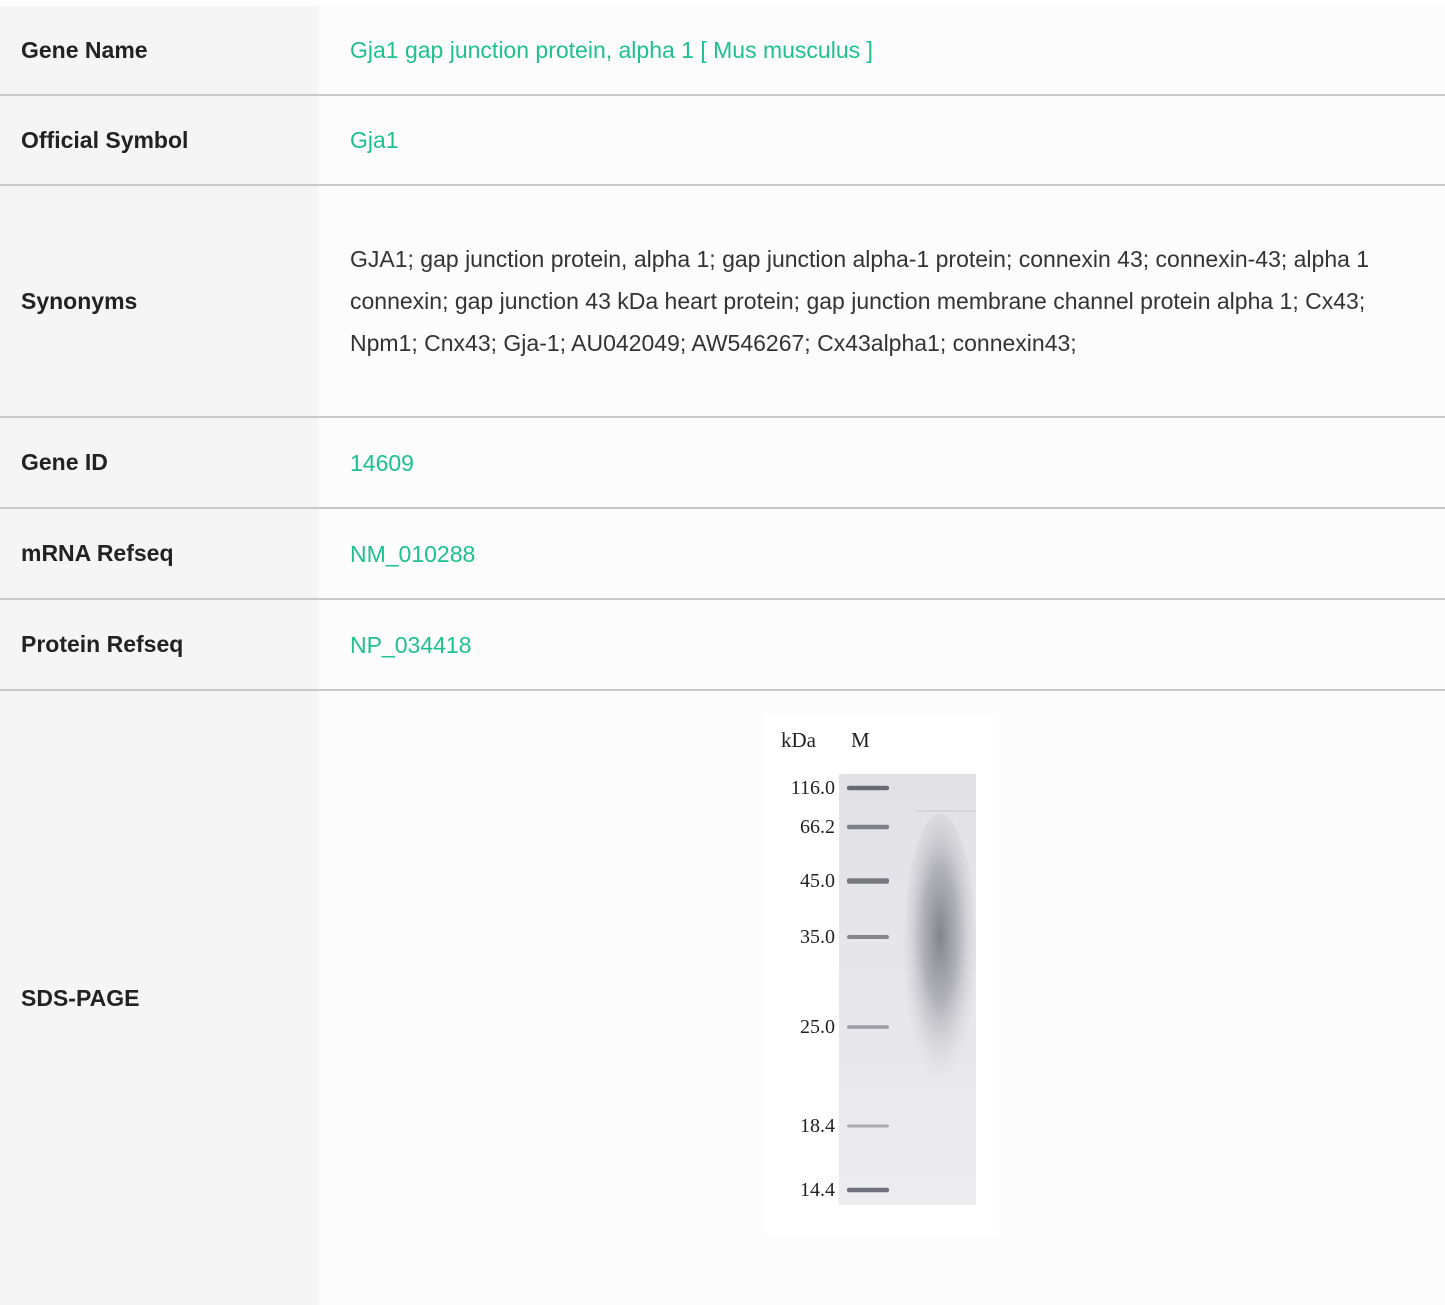 This screenshot has width=1445, height=1305. What do you see at coordinates (882, 644) in the screenshot?
I see `protein-refseq-cell: NP_034418` at bounding box center [882, 644].